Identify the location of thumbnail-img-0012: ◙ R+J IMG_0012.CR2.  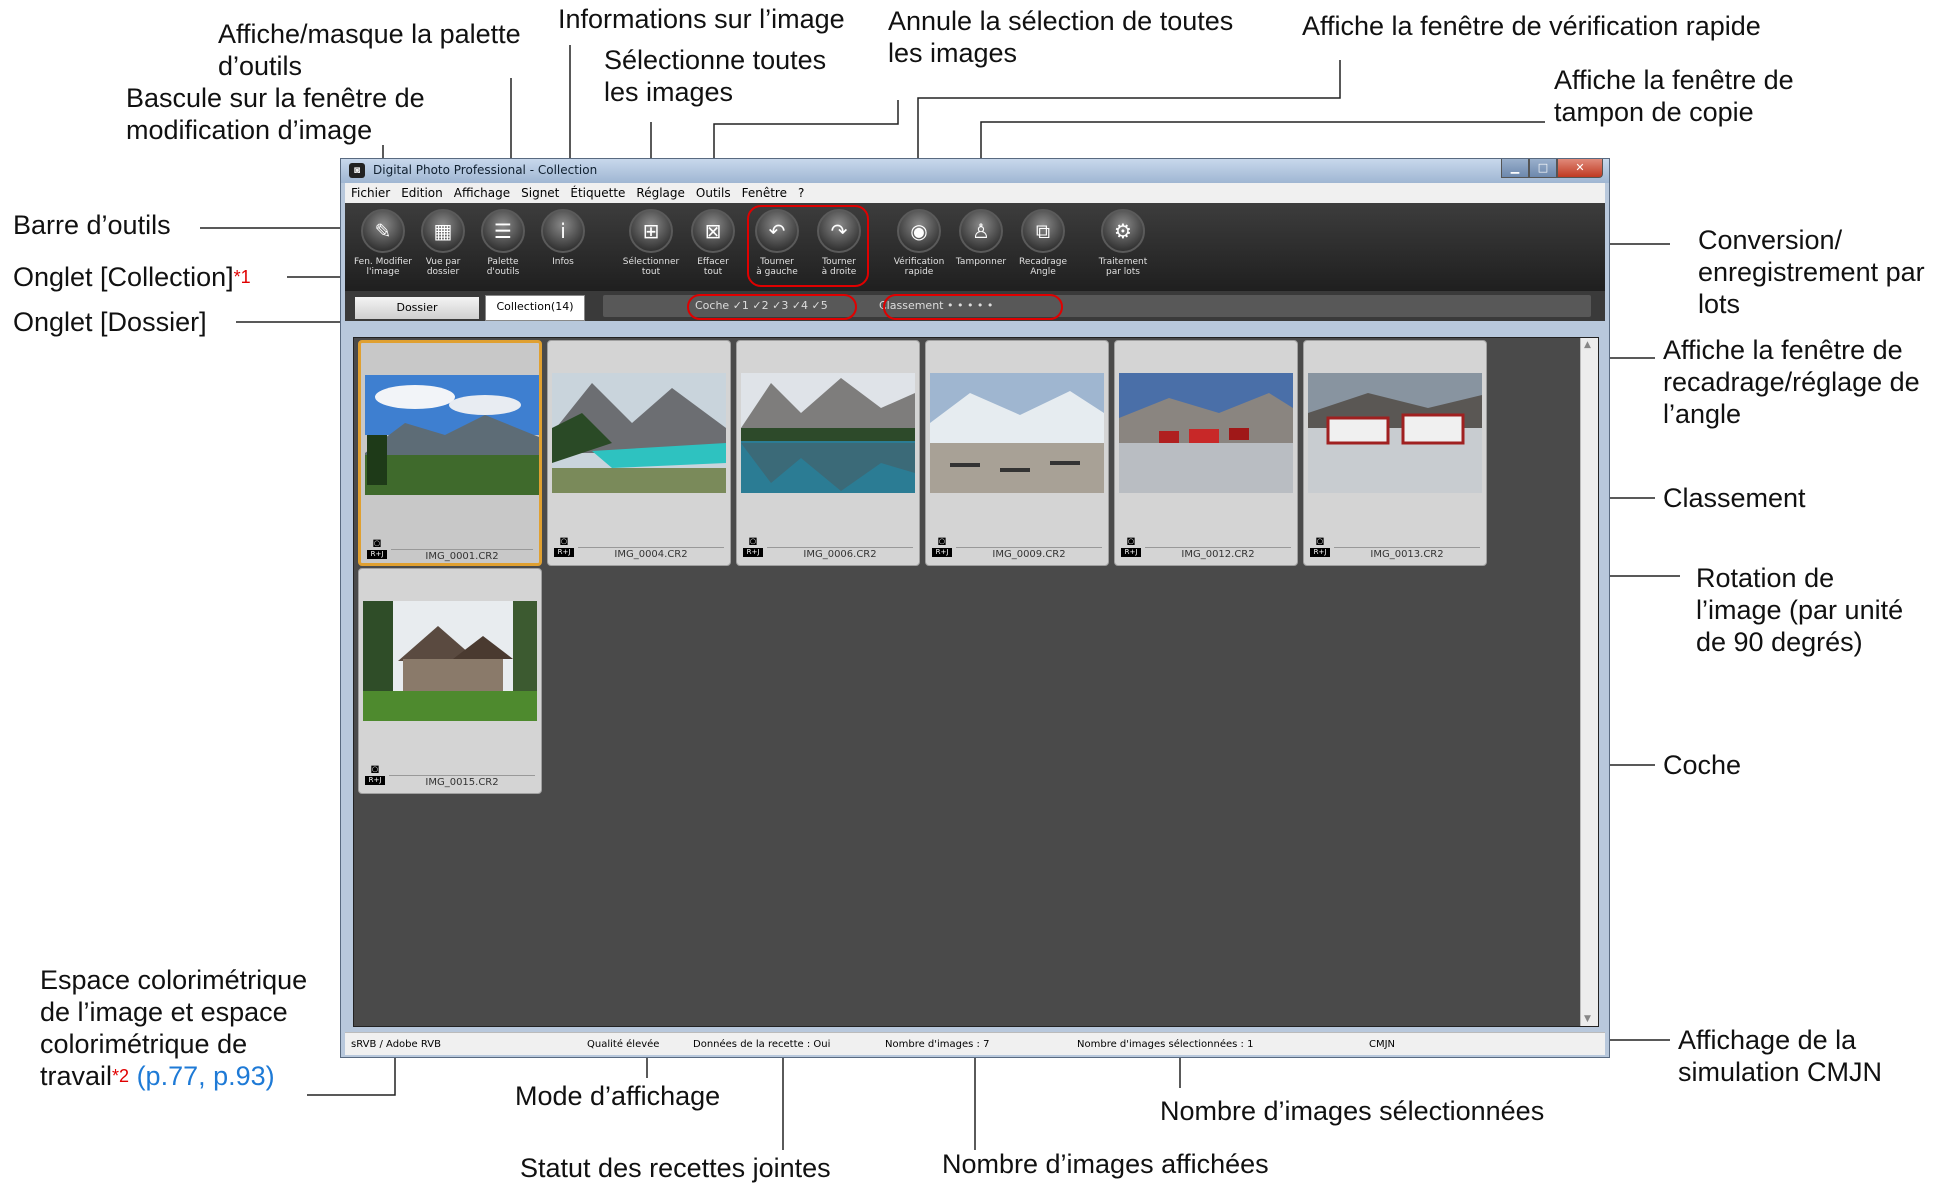
(1206, 453).